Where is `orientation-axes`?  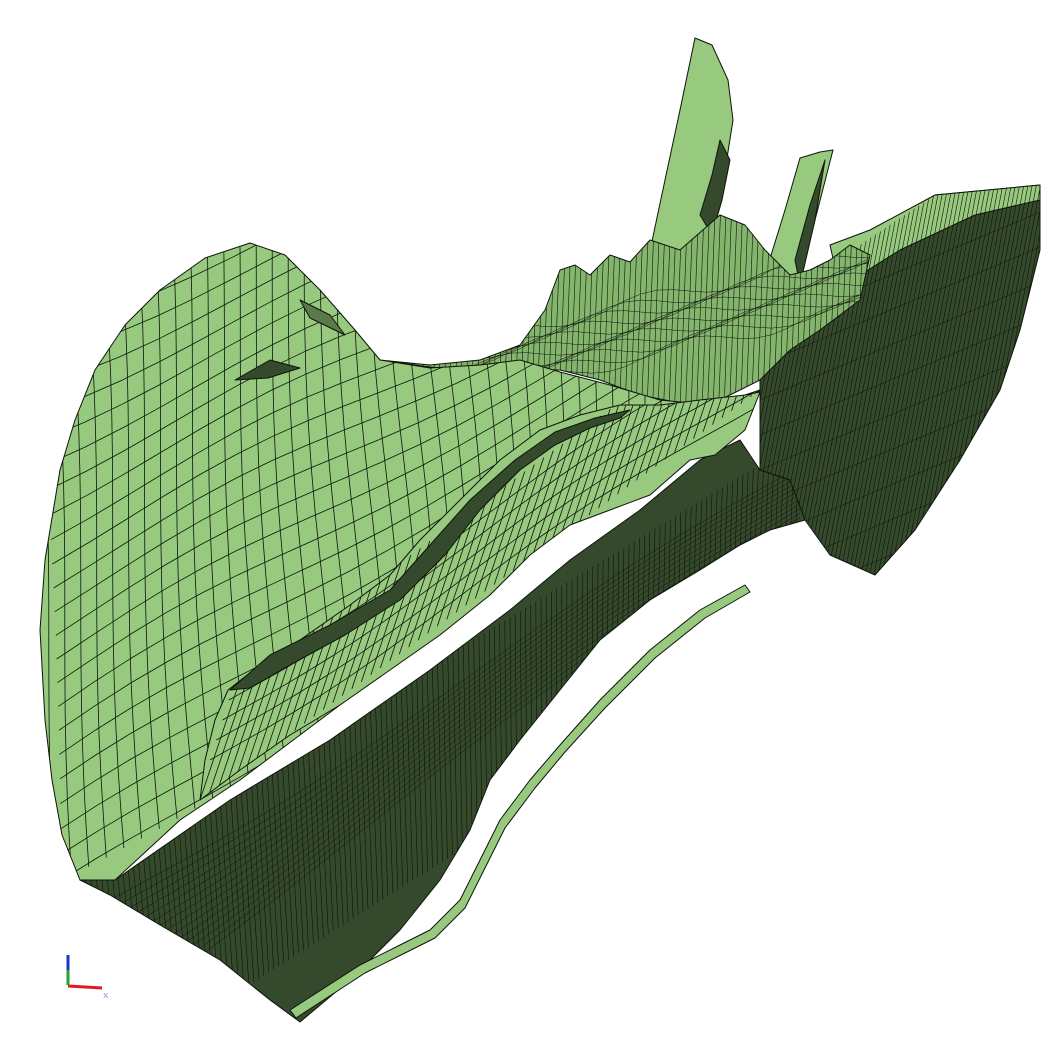
orientation-axes is located at coordinates (84, 972).